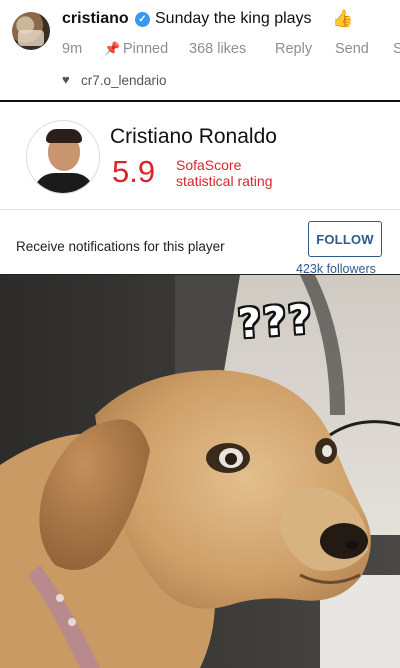  I want to click on verified-badge-icon: ✓, so click(142, 19).